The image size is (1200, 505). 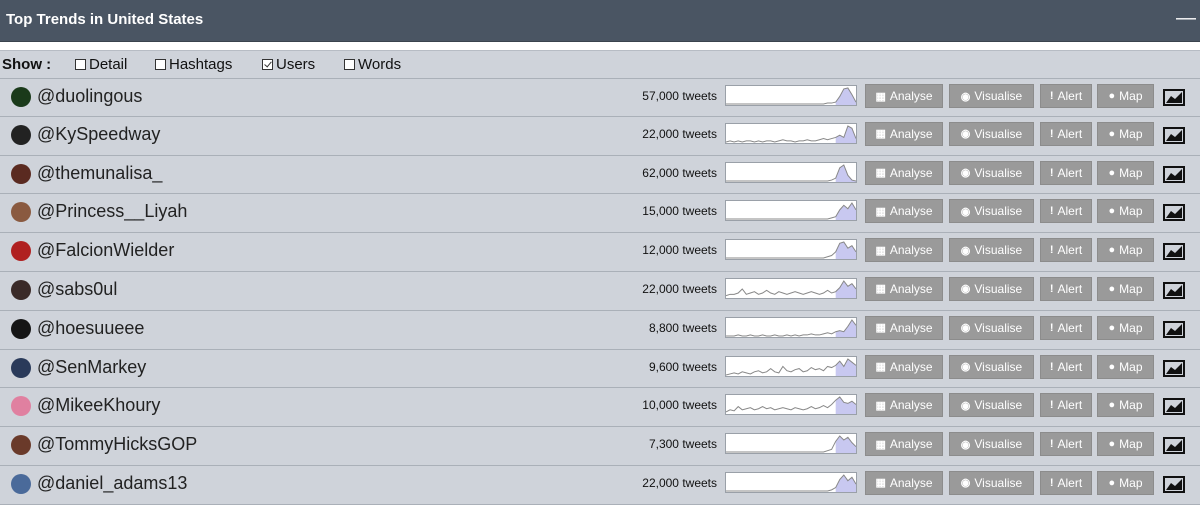 What do you see at coordinates (160, 64) in the screenshot?
I see `hashtags-checkbox` at bounding box center [160, 64].